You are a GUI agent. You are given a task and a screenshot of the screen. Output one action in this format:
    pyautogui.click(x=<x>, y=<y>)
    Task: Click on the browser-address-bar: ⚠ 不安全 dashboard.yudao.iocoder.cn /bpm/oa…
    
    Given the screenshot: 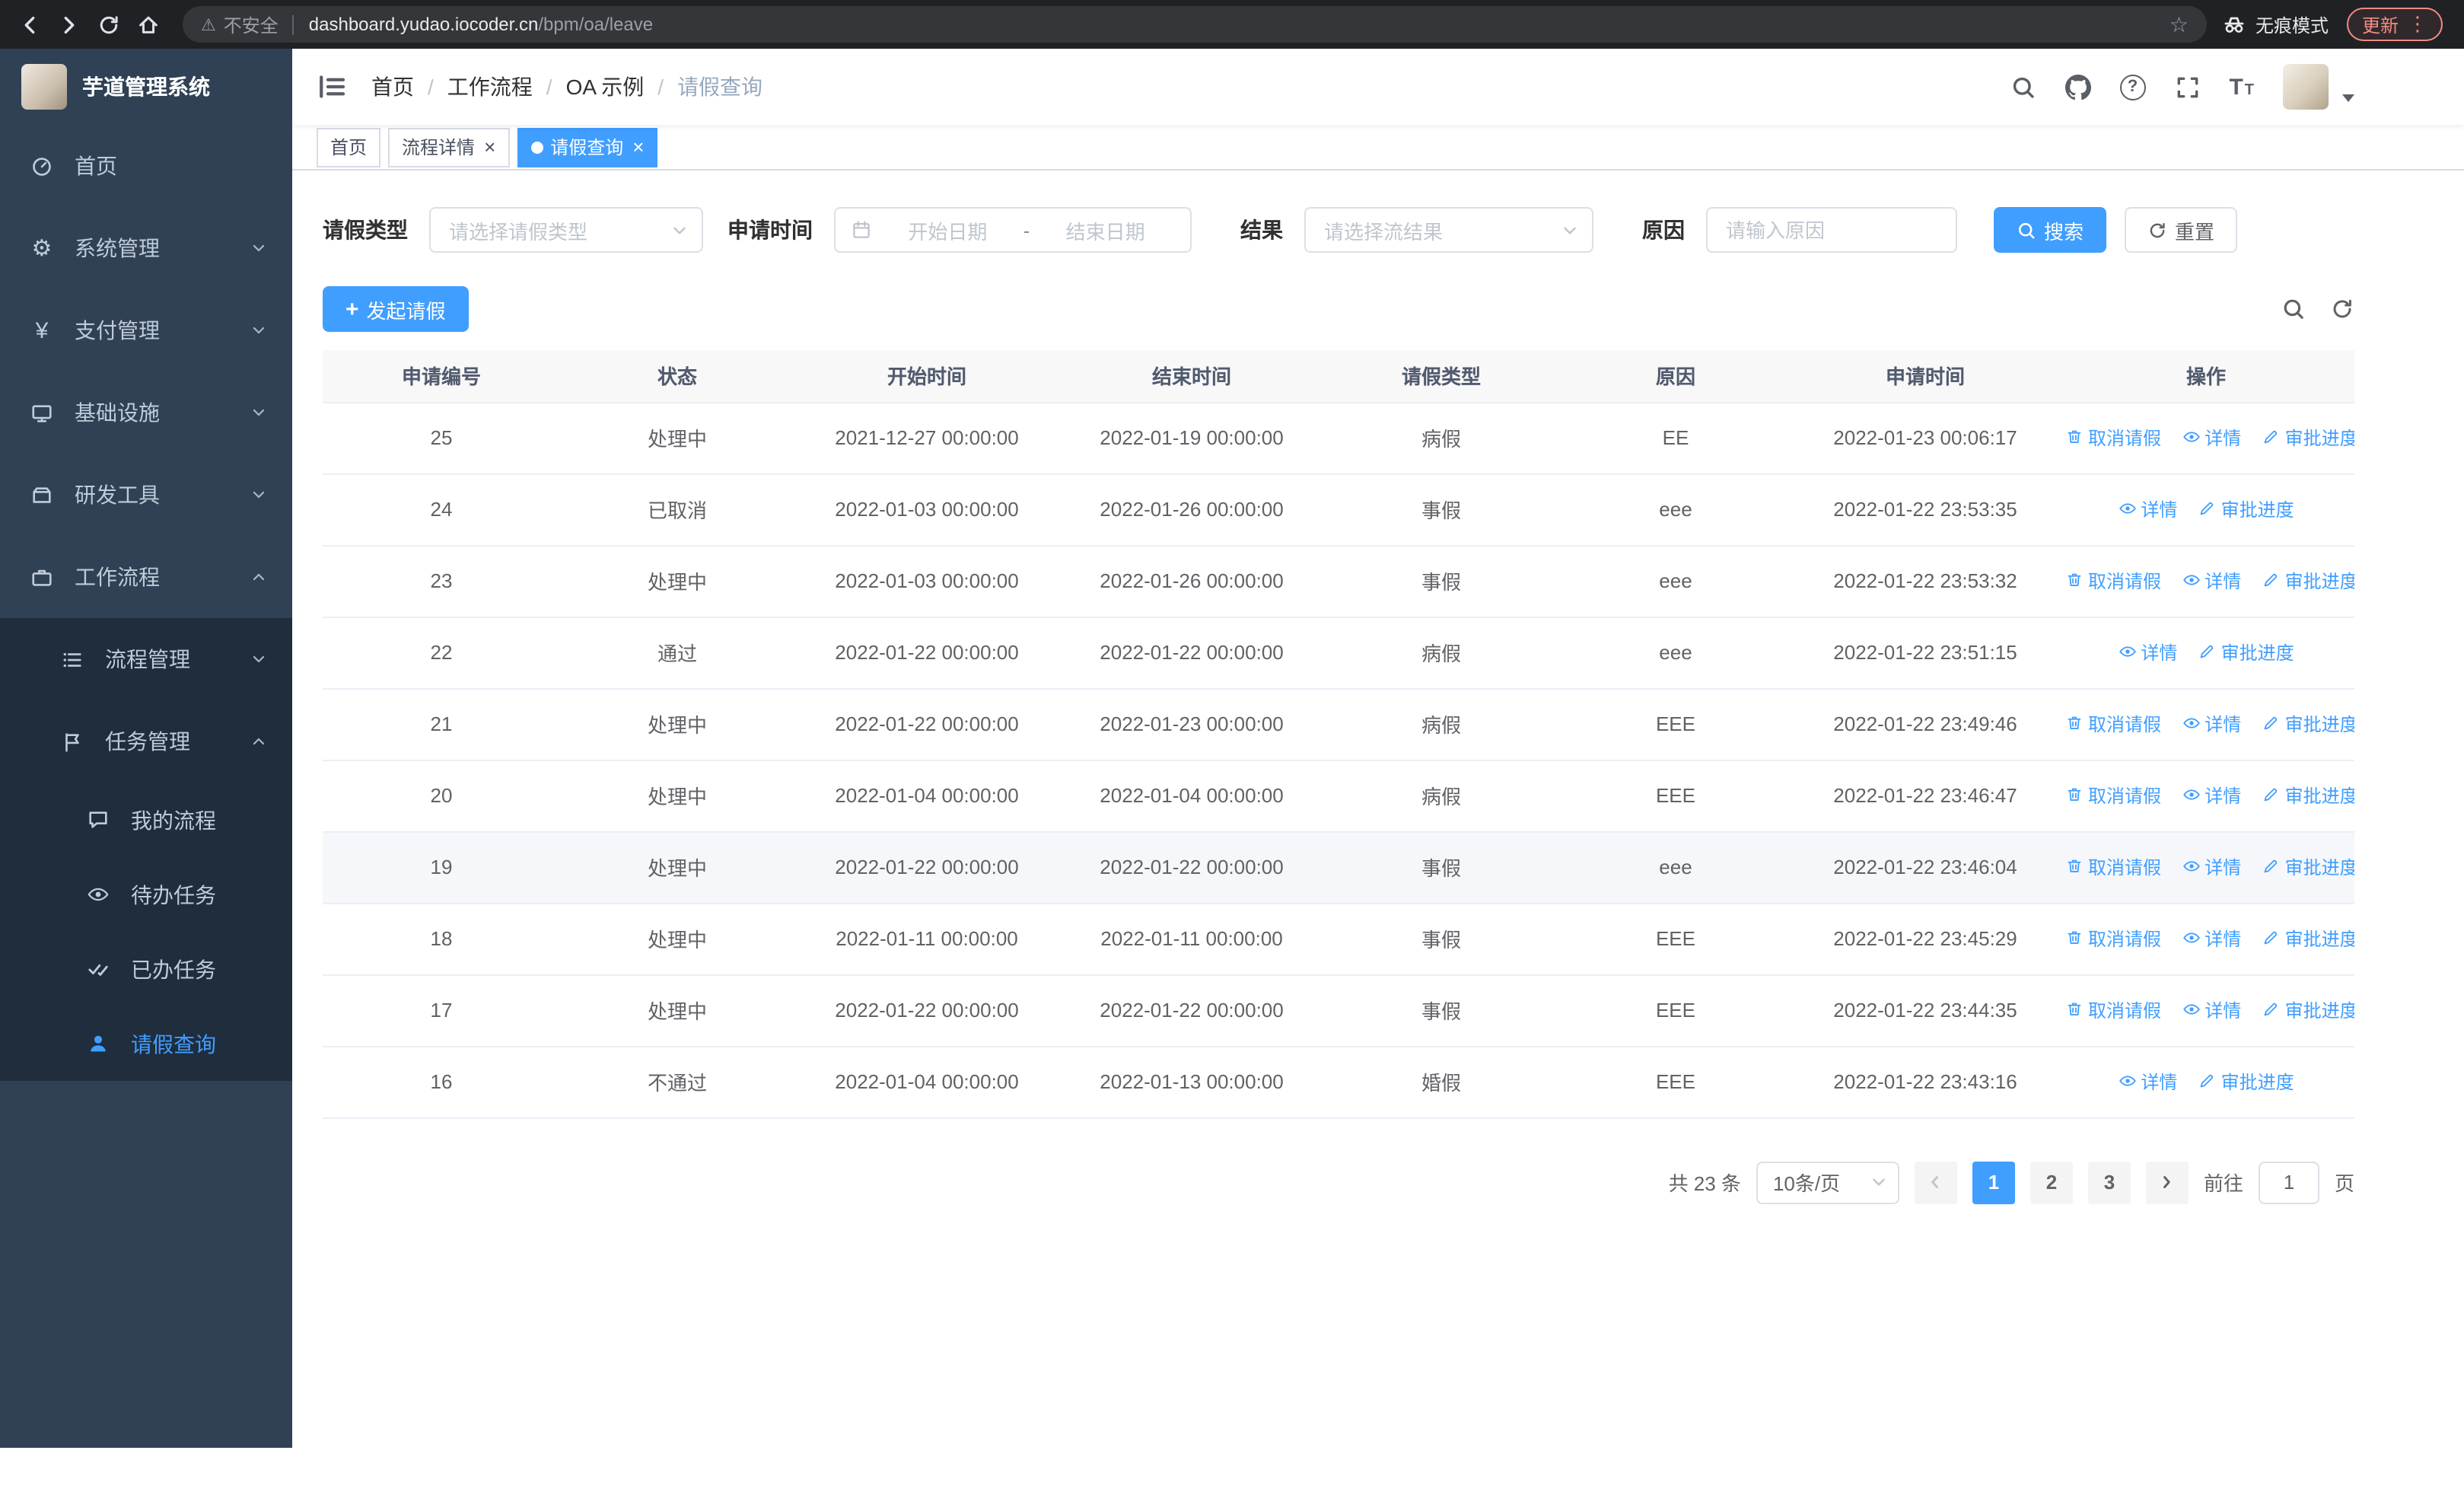 What is the action you would take?
    pyautogui.click(x=1195, y=25)
    